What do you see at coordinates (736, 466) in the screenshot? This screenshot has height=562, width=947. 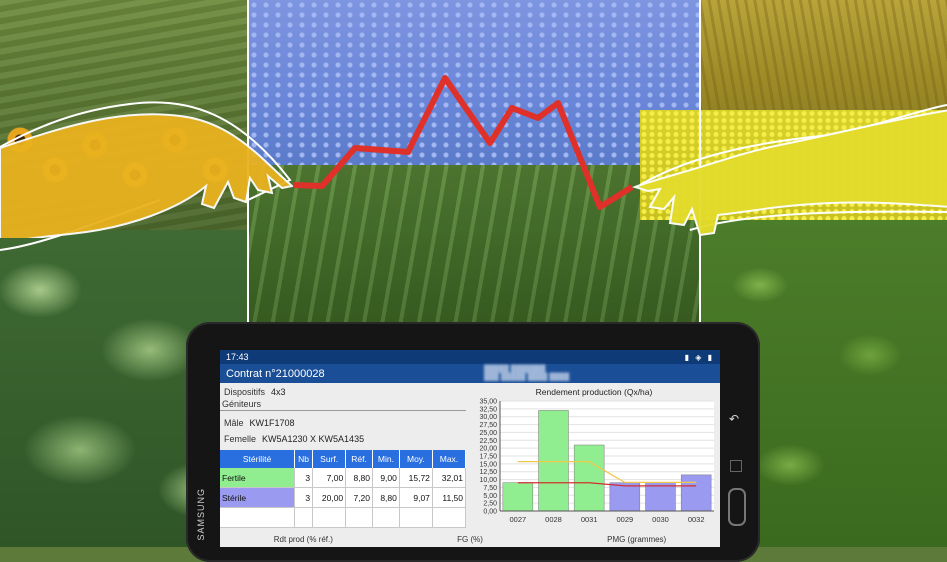 I see `recent-apps-icon` at bounding box center [736, 466].